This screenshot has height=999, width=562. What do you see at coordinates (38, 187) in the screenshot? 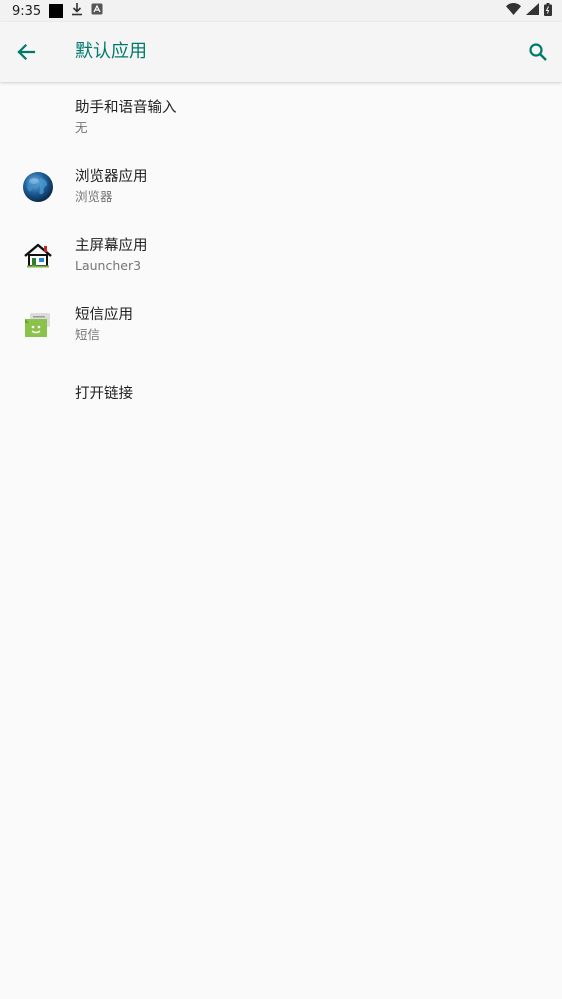
I see `globe-icon` at bounding box center [38, 187].